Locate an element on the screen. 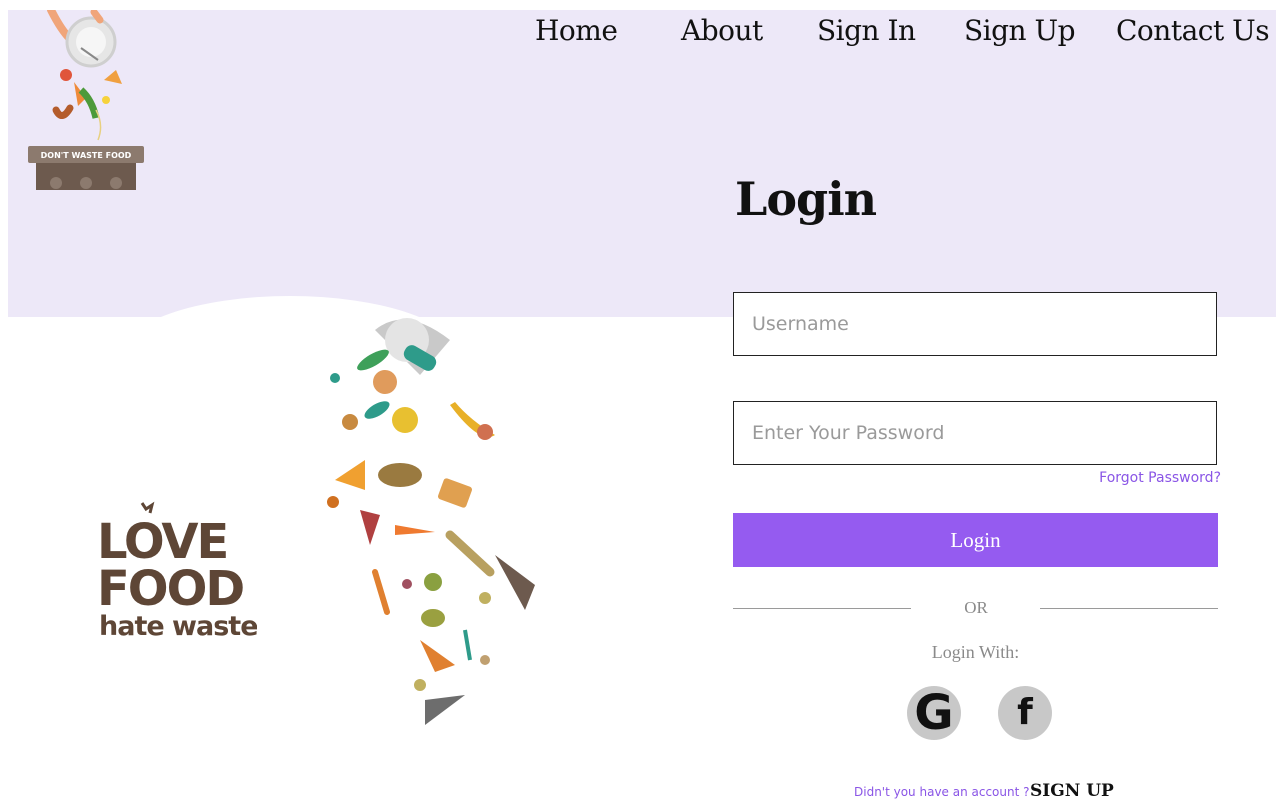  love-food-hate-waste-logo: LOVE FOOD hate waste is located at coordinates (178, 570).